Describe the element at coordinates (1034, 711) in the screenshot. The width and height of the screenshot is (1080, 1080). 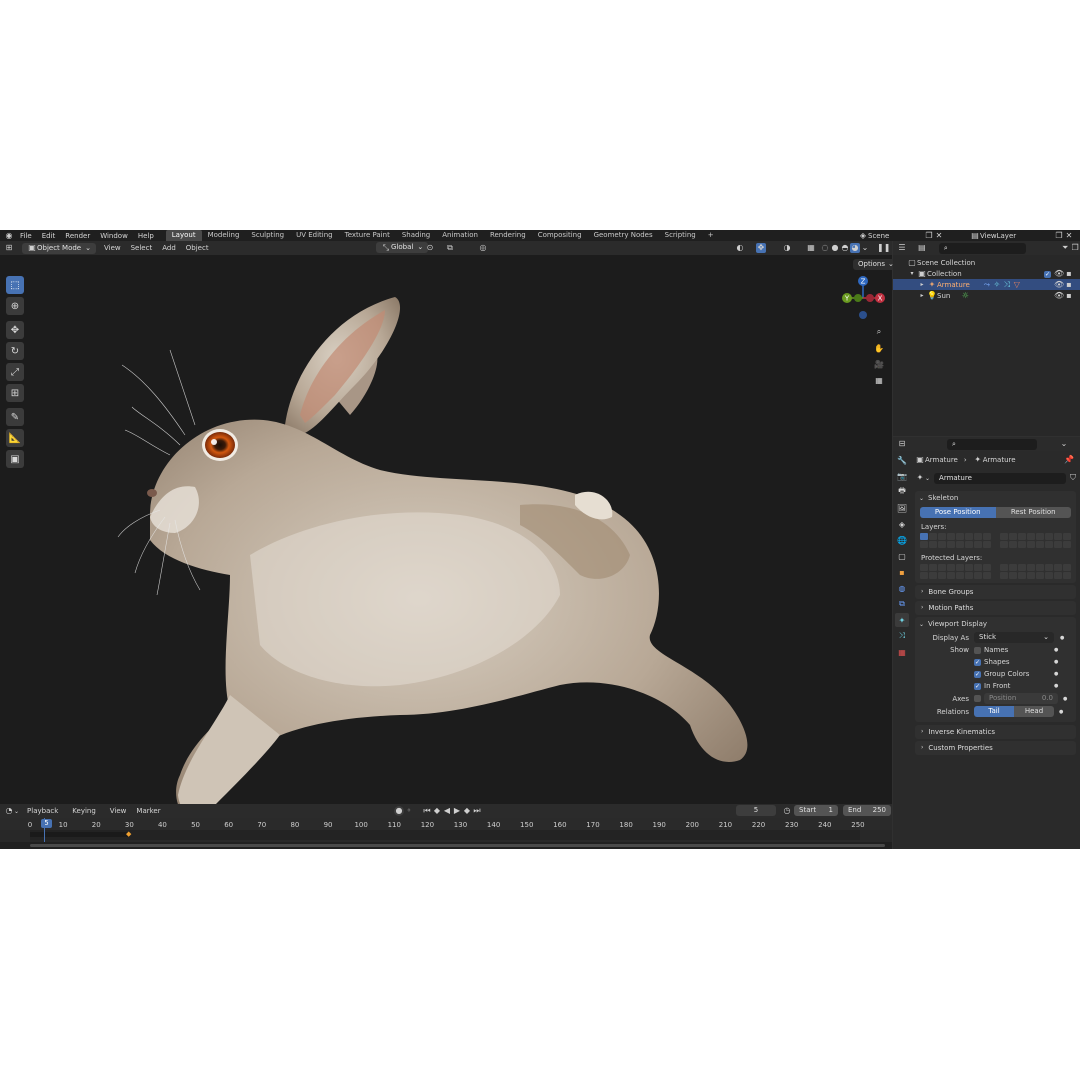
I see `relations-head-button: Head` at that location.